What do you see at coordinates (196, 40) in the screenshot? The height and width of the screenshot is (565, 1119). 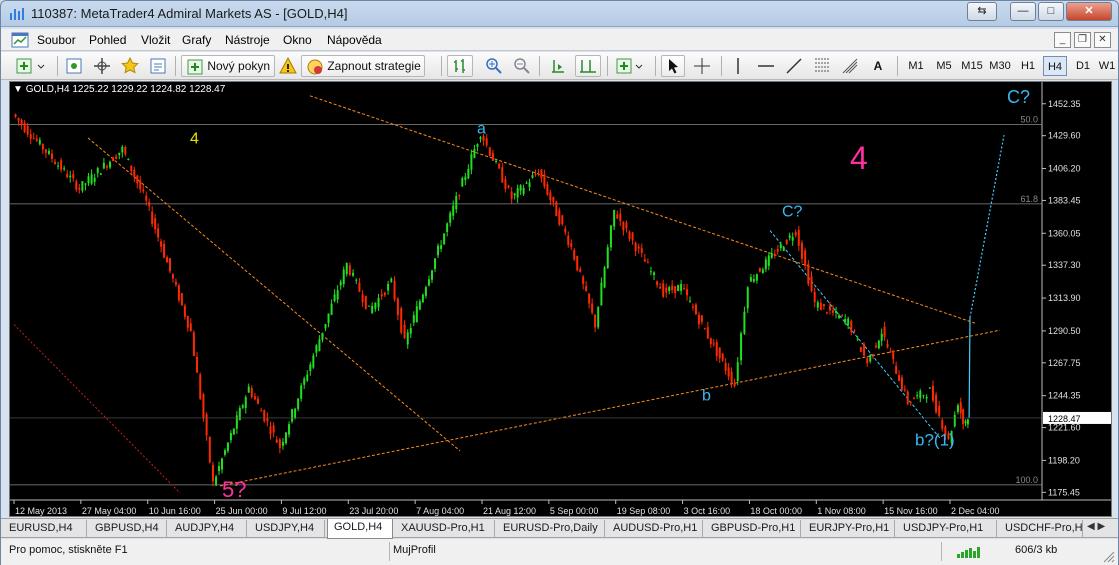 I see `menu-grafy: Grafy` at bounding box center [196, 40].